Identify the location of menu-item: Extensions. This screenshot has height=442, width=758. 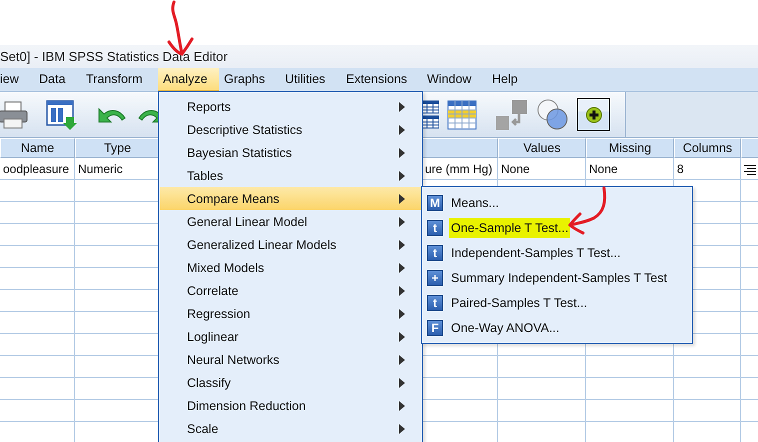
(381, 79).